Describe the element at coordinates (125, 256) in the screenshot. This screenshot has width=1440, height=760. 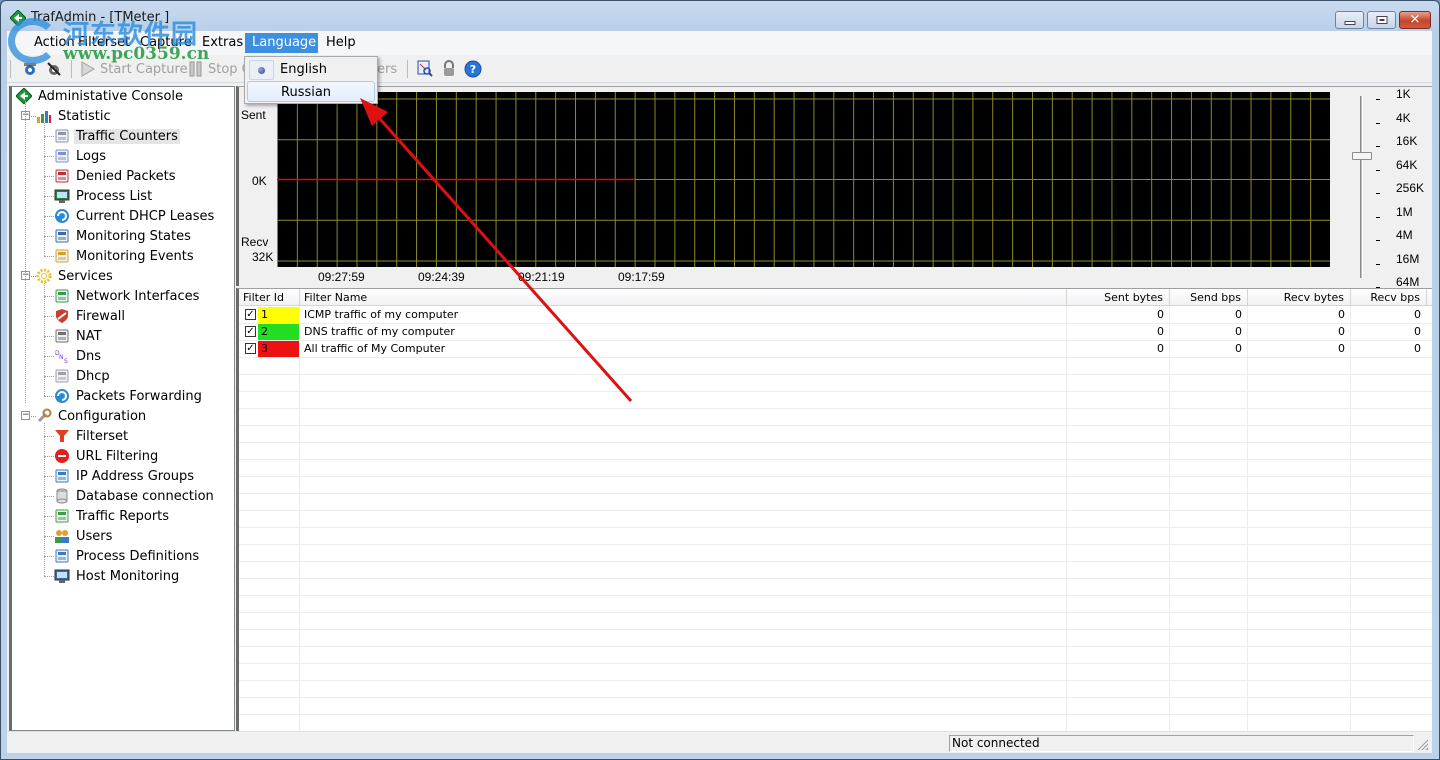
I see `tree-item-monitoring-events: Monitoring Events` at that location.